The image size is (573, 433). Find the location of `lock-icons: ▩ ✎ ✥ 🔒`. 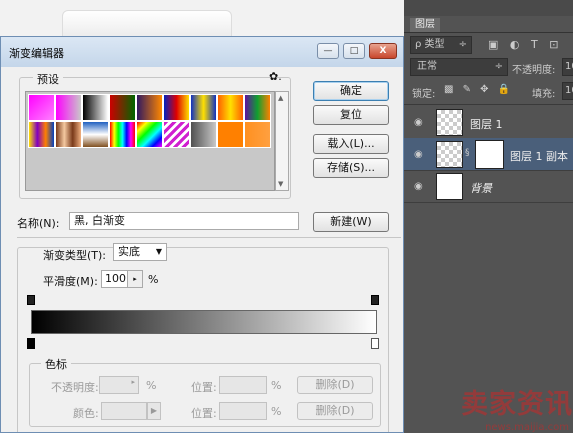

lock-icons: ▩ ✎ ✥ 🔒 is located at coordinates (478, 89).